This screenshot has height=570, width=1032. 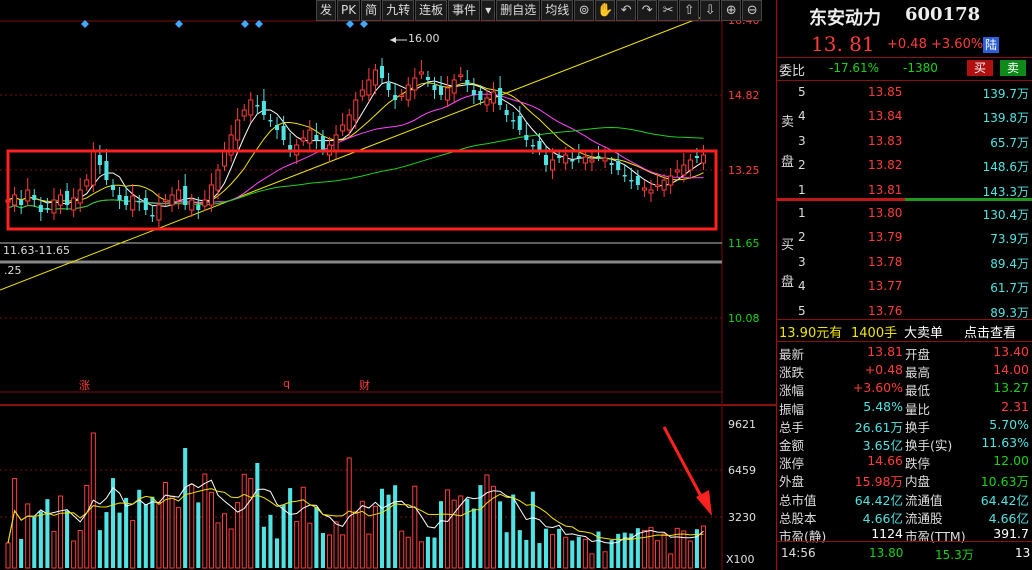 I want to click on buy-order-row: 3 13.78 89.4万, so click(x=904, y=265).